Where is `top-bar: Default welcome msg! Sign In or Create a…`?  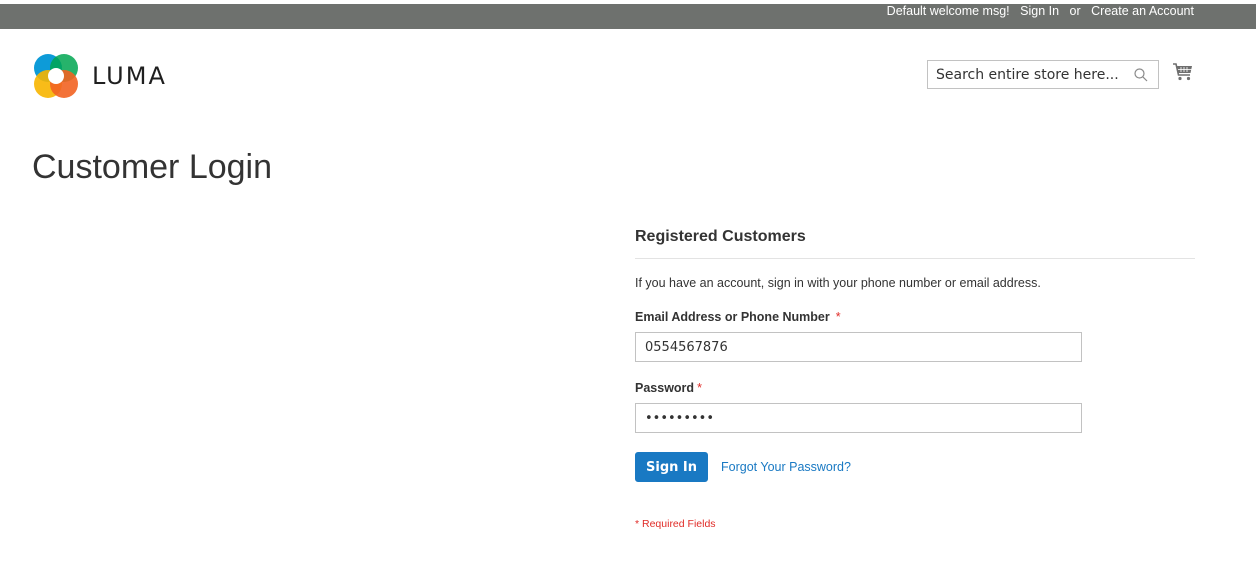 top-bar: Default welcome msg! Sign In or Create a… is located at coordinates (628, 16).